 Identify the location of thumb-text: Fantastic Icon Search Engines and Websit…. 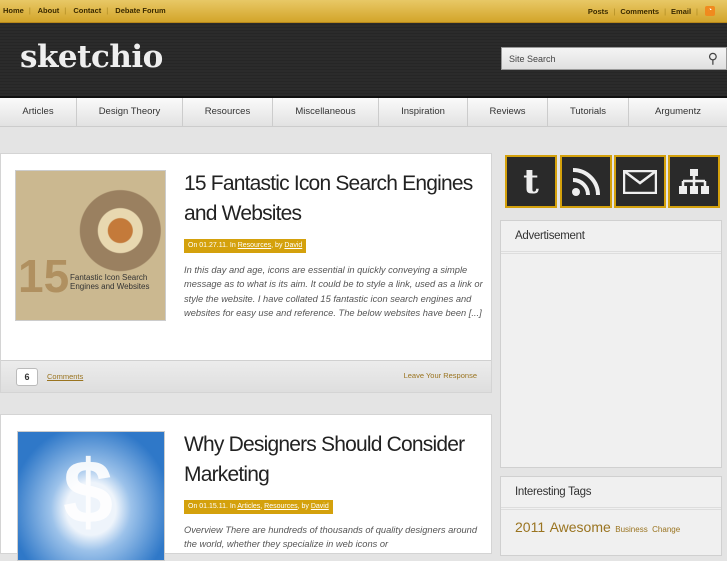
(110, 282).